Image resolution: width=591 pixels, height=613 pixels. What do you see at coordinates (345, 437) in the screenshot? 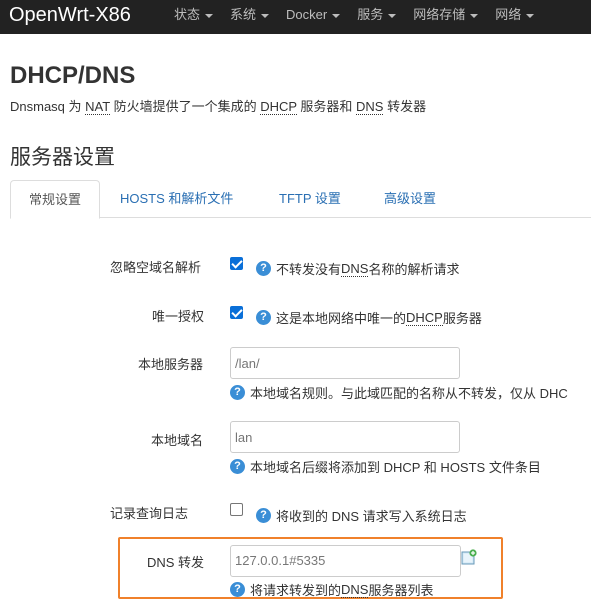
I see `local-domain-input` at bounding box center [345, 437].